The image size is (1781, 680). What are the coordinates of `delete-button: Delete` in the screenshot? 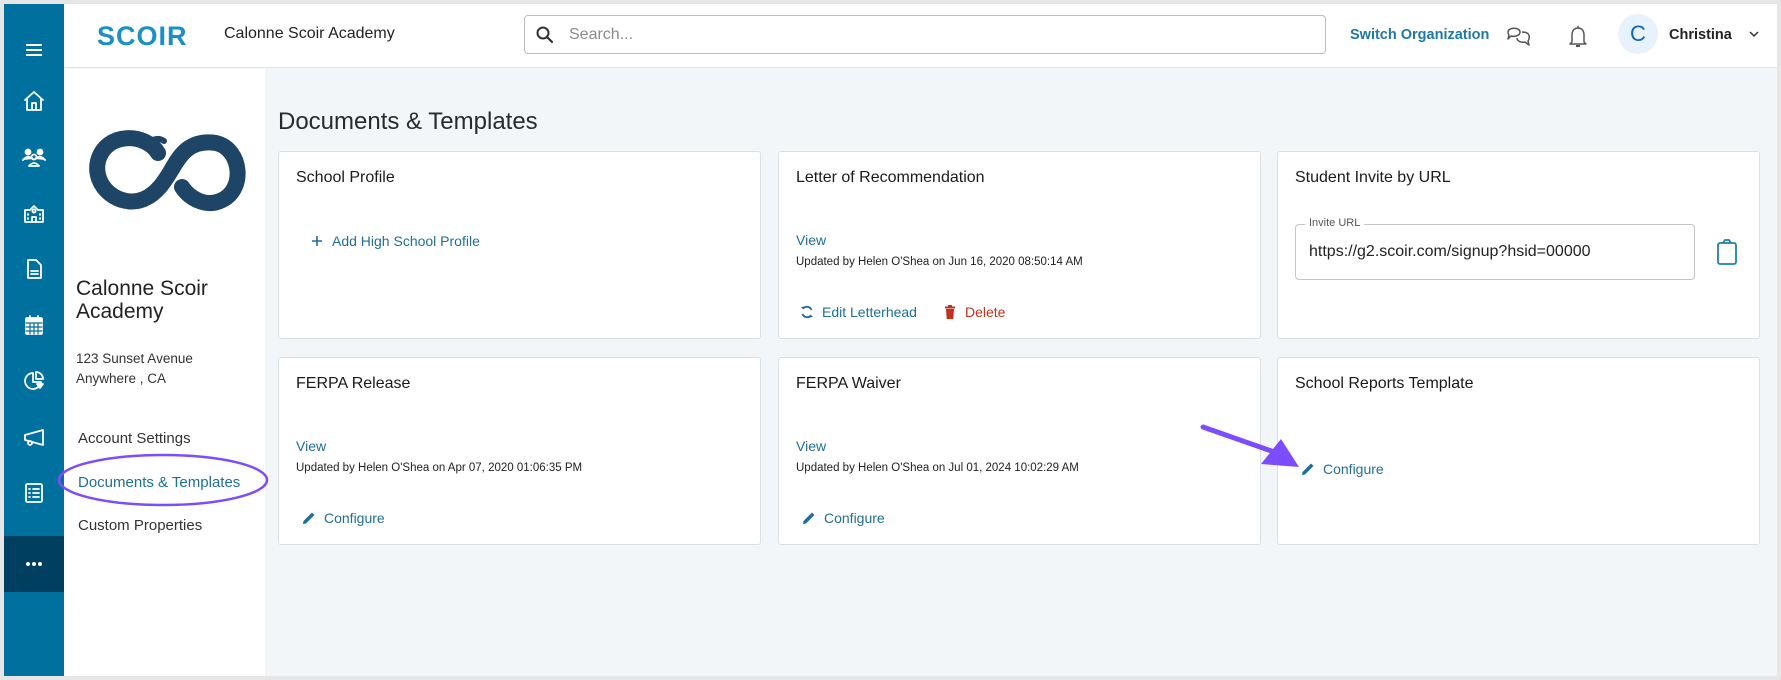 It's located at (973, 312).